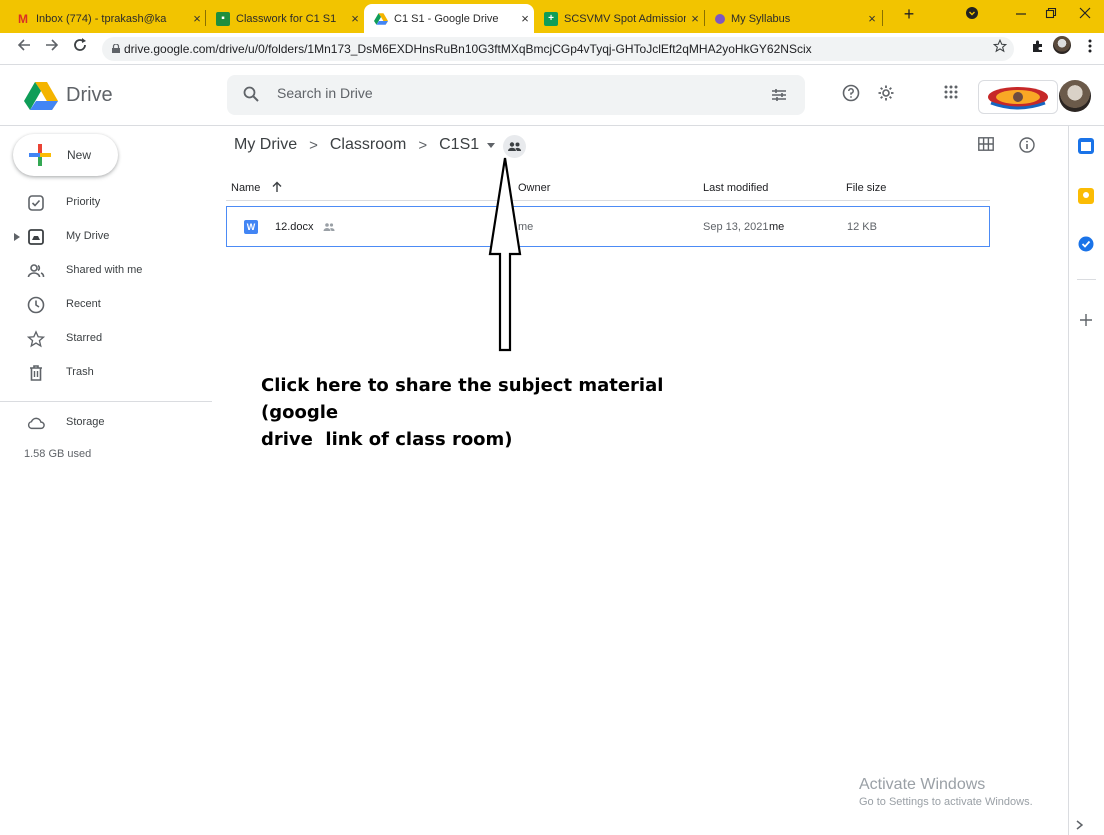 The image size is (1104, 835). Describe the element at coordinates (36, 339) in the screenshot. I see `star-icon` at that location.